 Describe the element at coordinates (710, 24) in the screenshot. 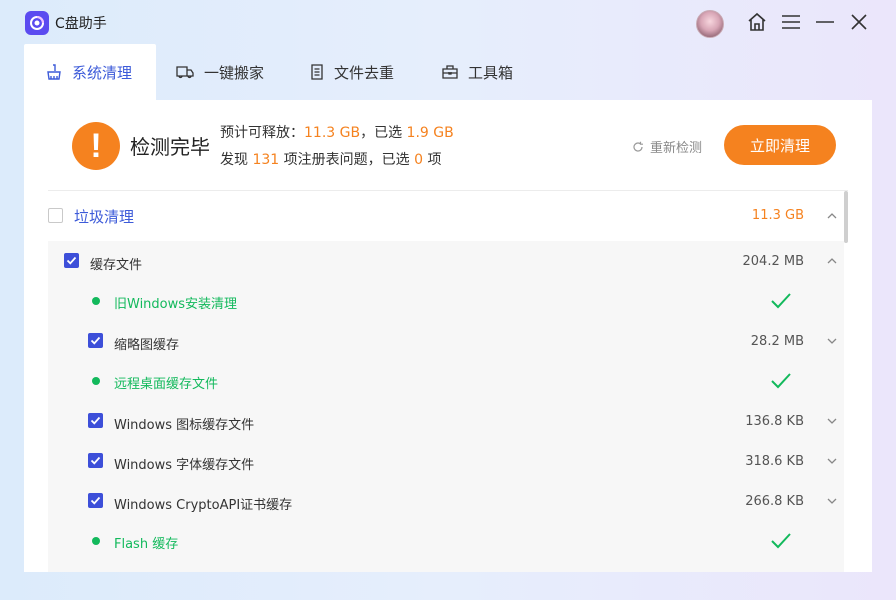

I see `avatar` at that location.